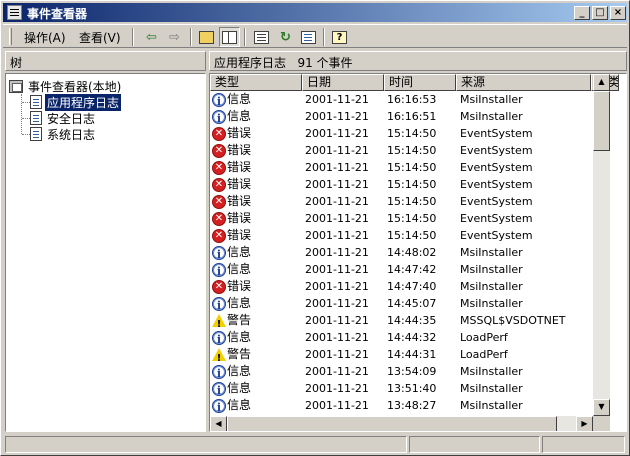  What do you see at coordinates (229, 37) in the screenshot?
I see `show-hide-tree-icon` at bounding box center [229, 37].